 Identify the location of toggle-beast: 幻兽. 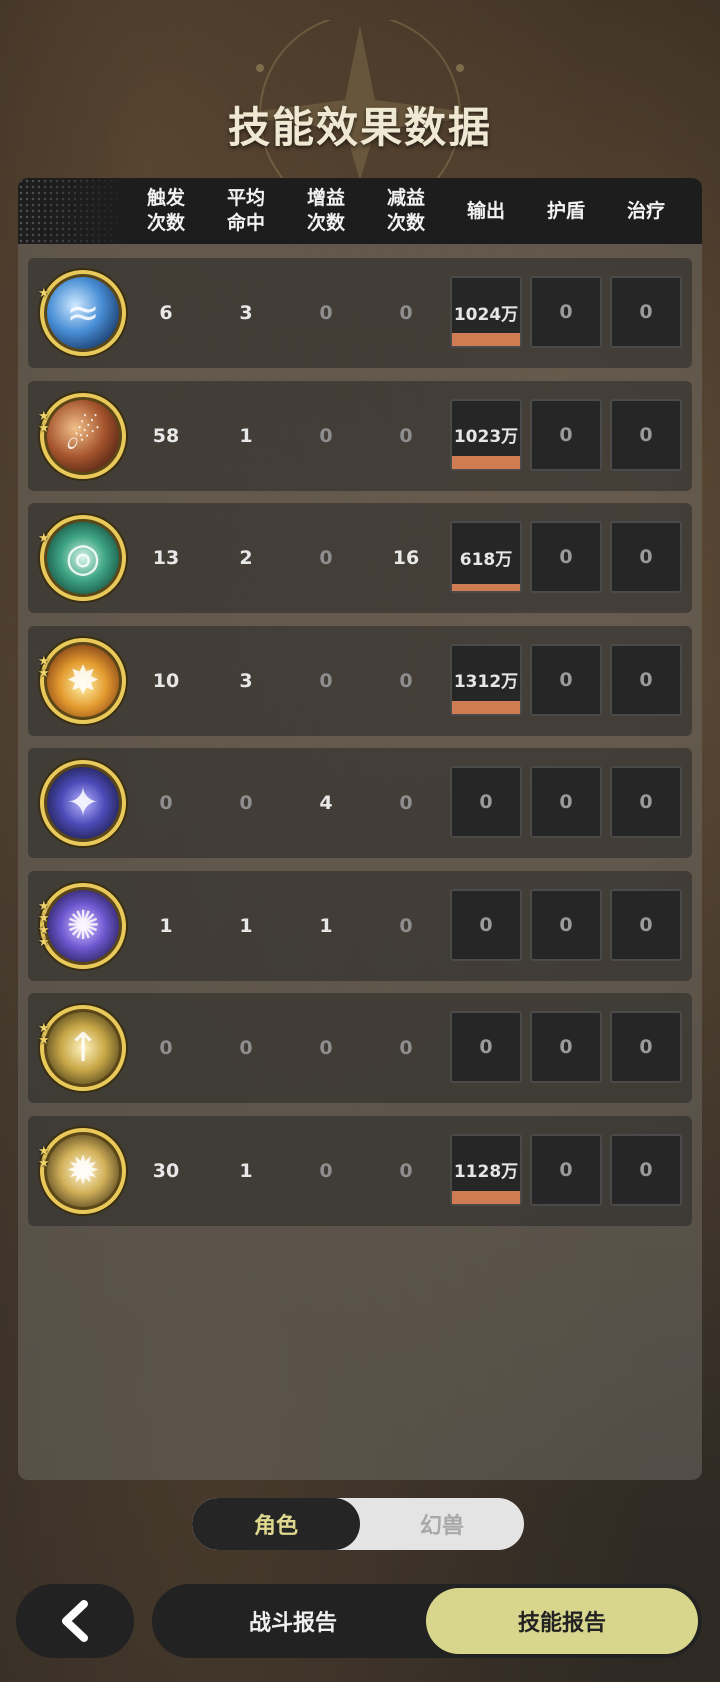
(442, 1524).